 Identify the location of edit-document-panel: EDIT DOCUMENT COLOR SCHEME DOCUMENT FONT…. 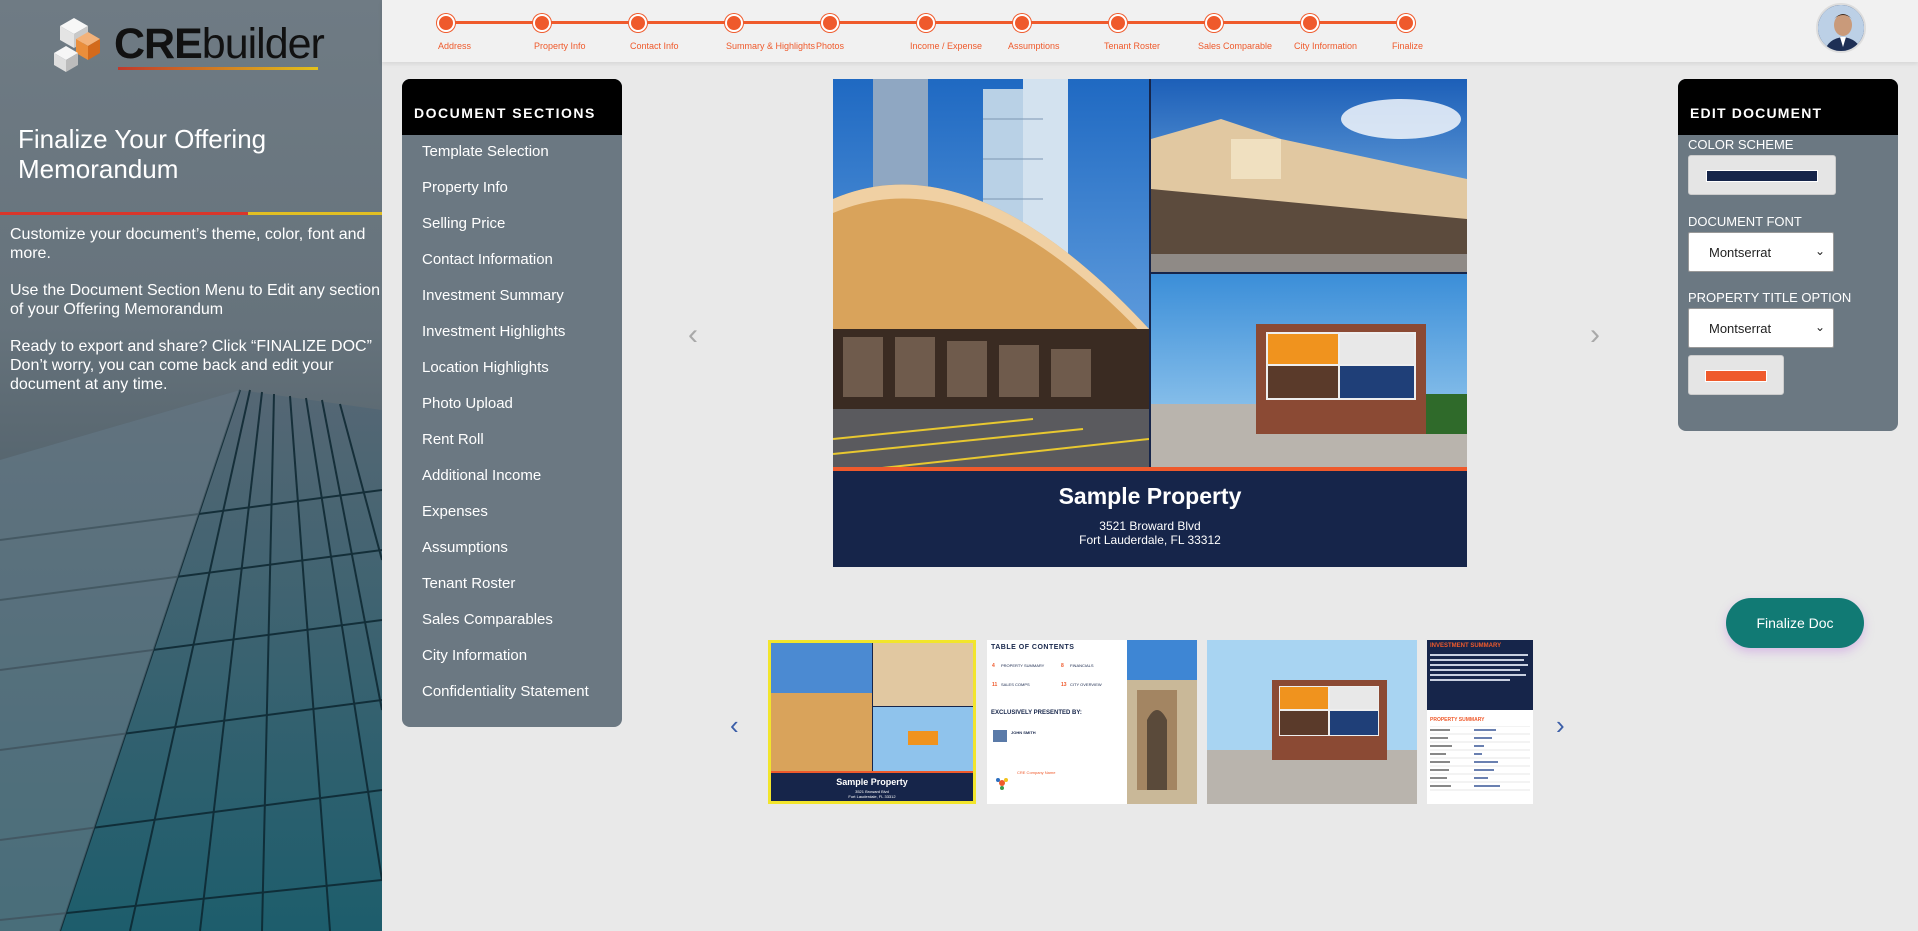
(1788, 255).